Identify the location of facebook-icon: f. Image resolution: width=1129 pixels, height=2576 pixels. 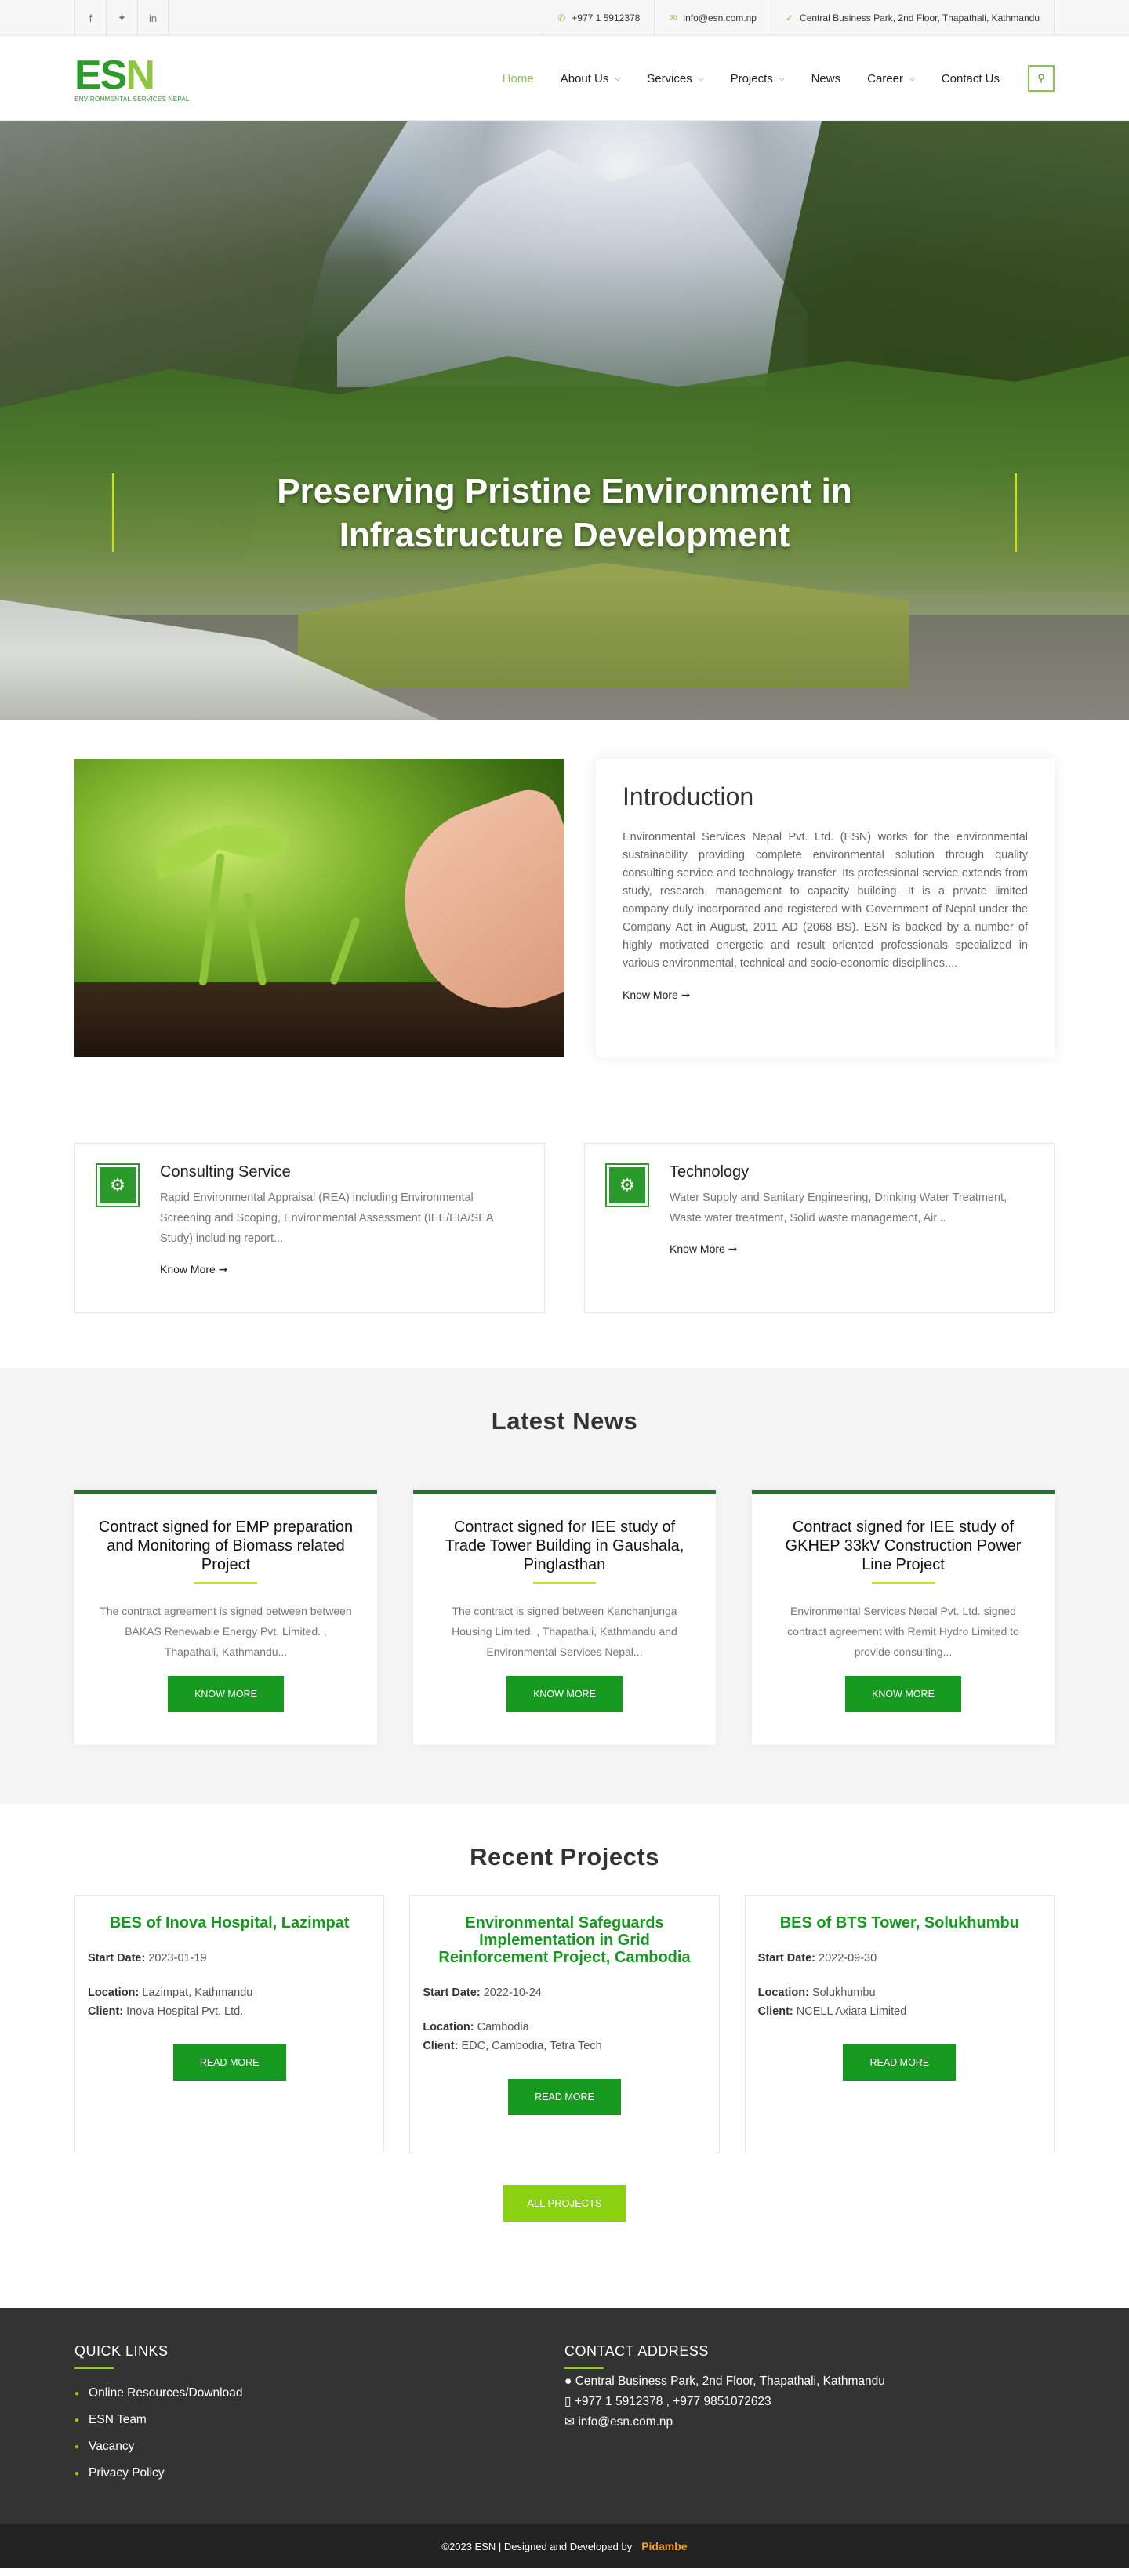
(90, 18).